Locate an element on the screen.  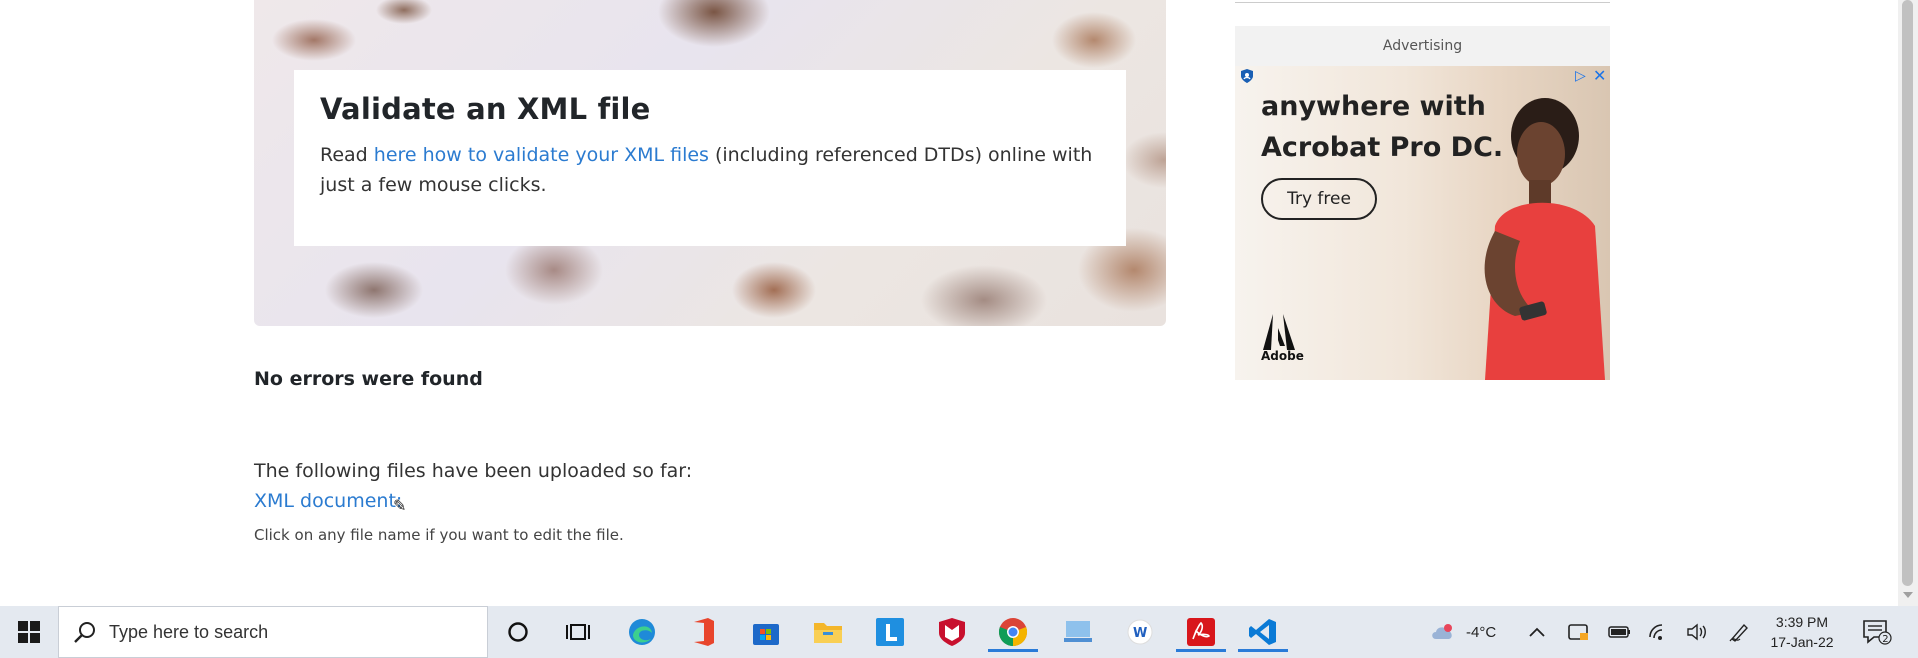
chrome-icon is located at coordinates (1013, 632).